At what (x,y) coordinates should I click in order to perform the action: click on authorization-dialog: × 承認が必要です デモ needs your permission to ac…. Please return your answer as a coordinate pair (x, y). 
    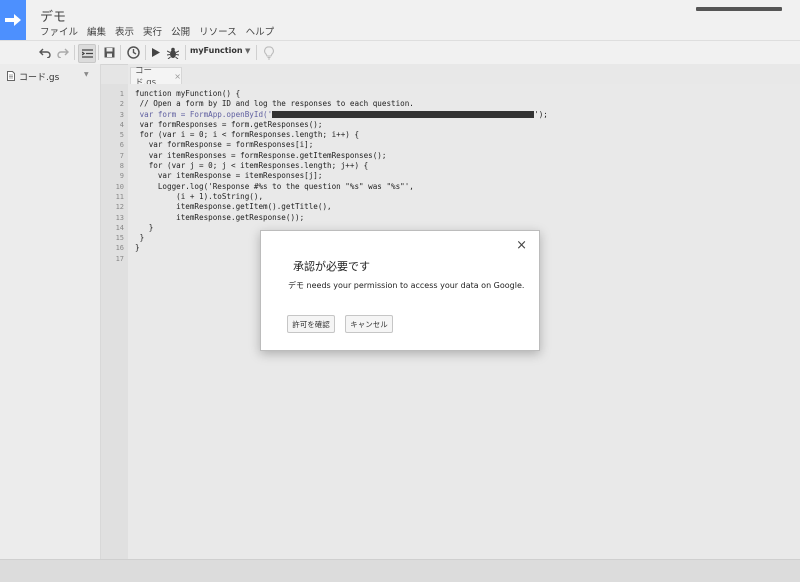
    Looking at the image, I should click on (400, 290).